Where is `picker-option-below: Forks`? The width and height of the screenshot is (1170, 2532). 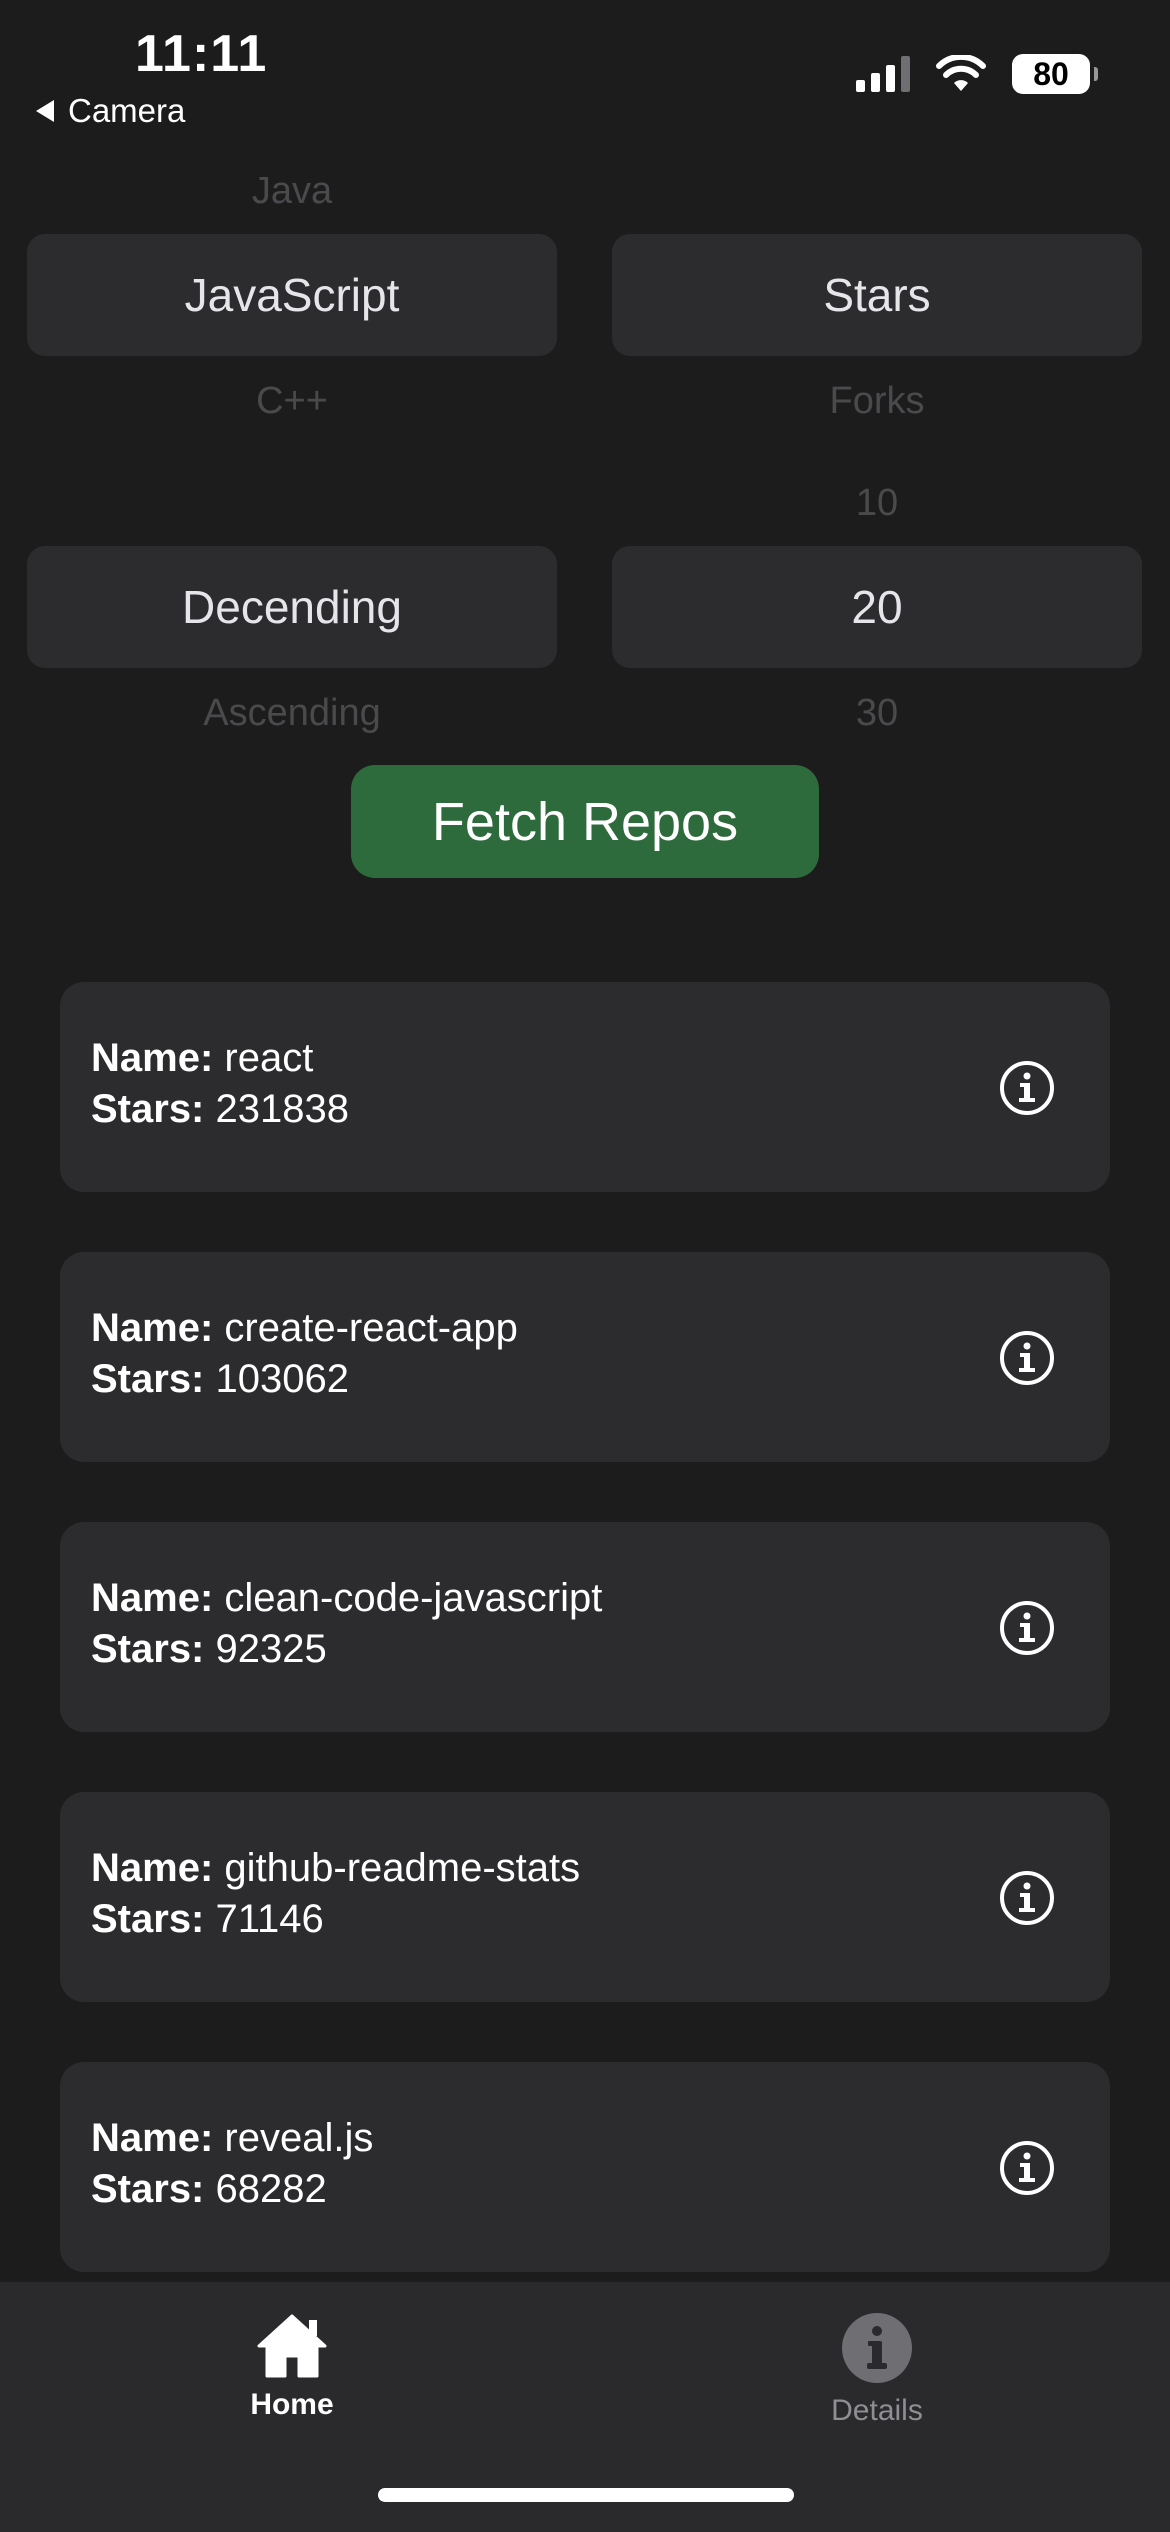 picker-option-below: Forks is located at coordinates (877, 401).